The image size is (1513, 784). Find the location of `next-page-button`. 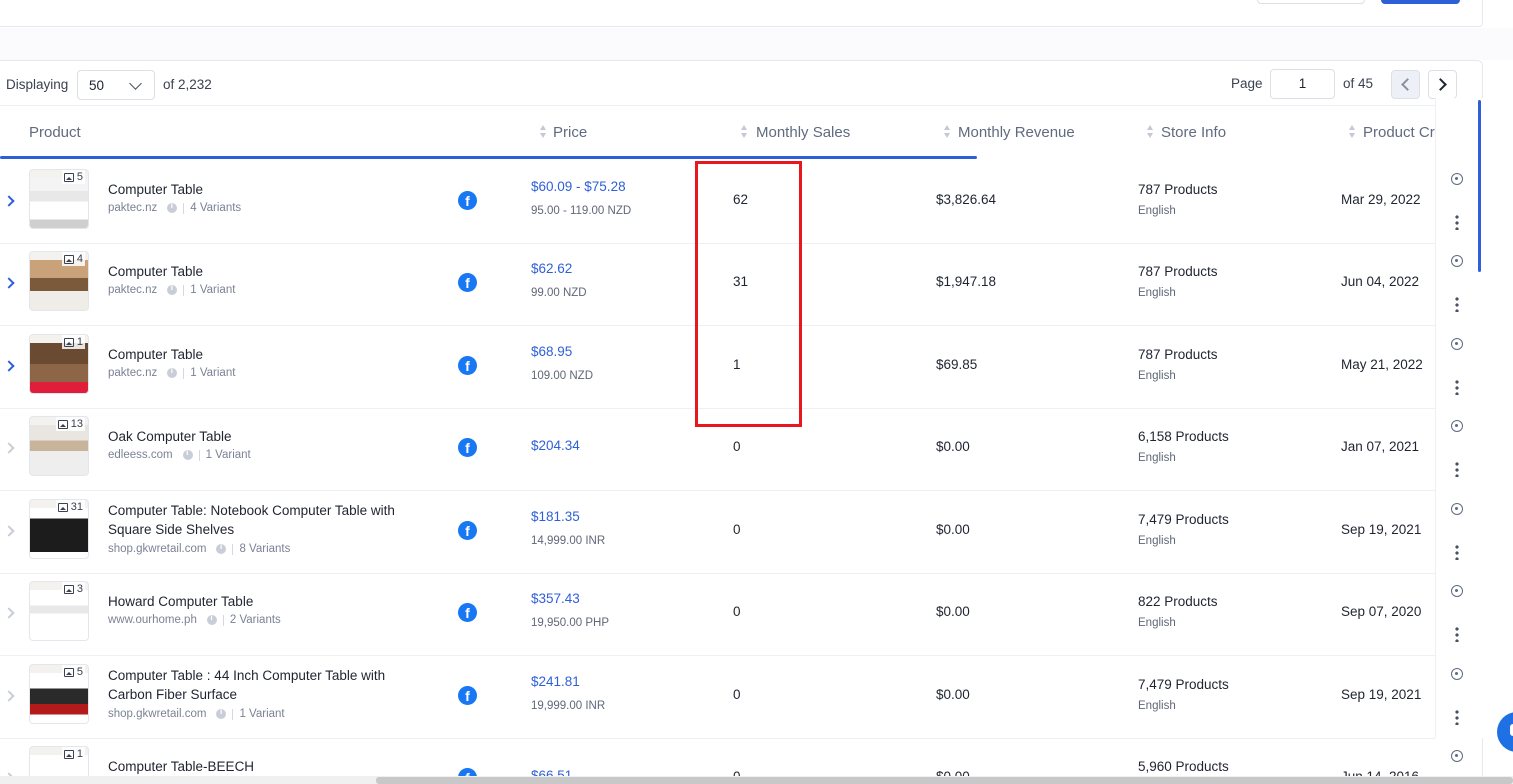

next-page-button is located at coordinates (1442, 84).